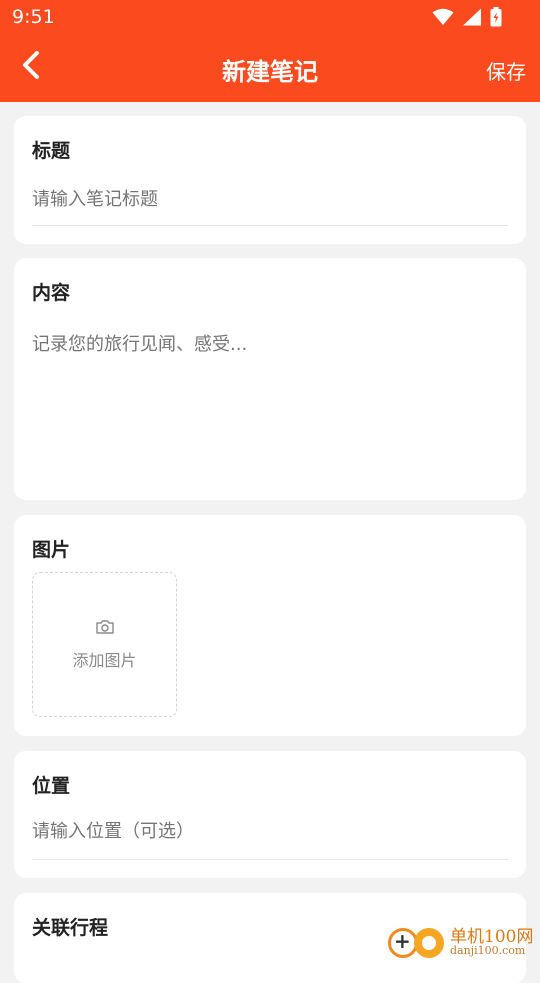  Describe the element at coordinates (51, 291) in the screenshot. I see `content-label: 内容` at that location.